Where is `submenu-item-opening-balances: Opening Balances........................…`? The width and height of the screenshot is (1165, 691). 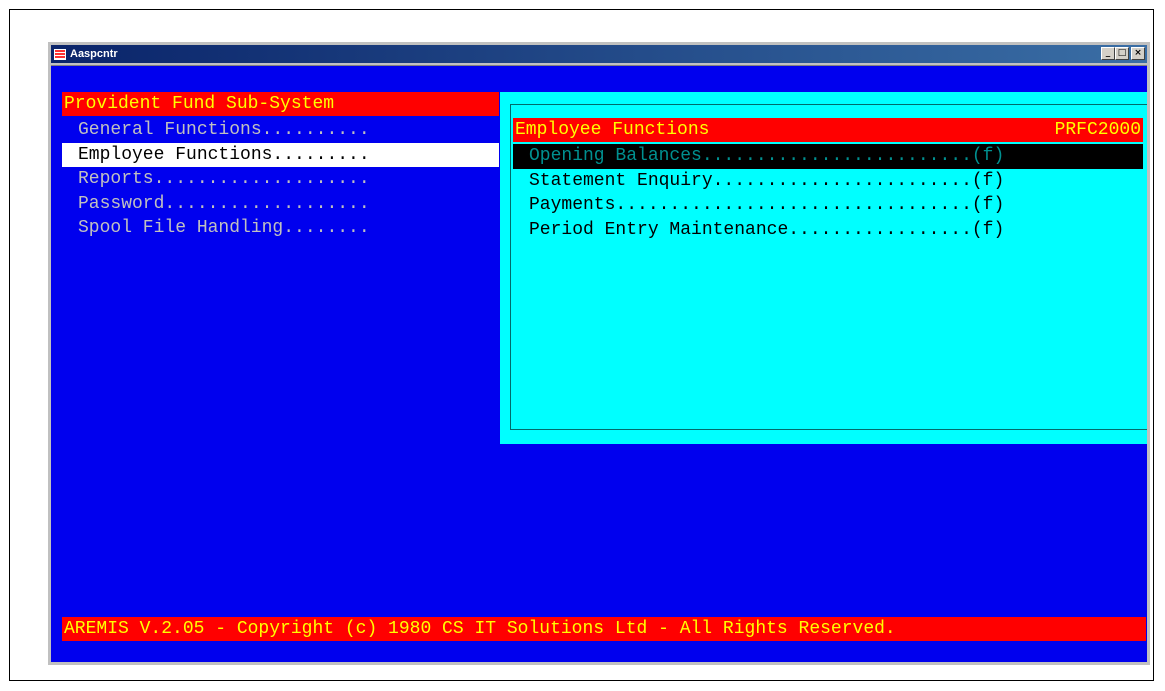 submenu-item-opening-balances: Opening Balances........................… is located at coordinates (828, 156).